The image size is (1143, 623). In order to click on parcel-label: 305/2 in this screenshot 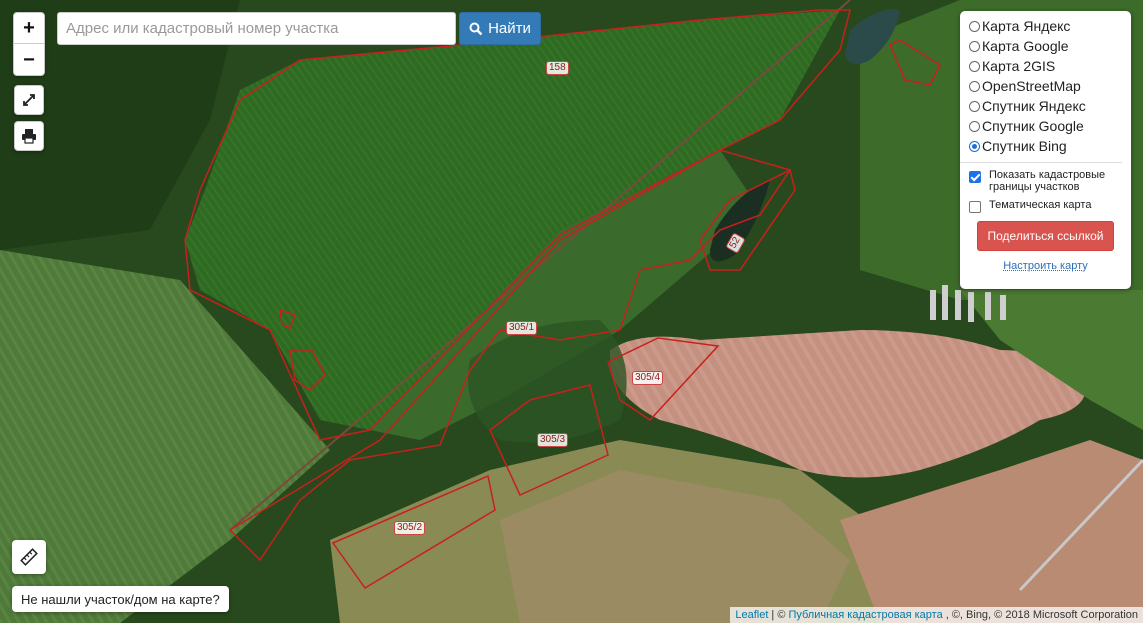, I will do `click(410, 528)`.